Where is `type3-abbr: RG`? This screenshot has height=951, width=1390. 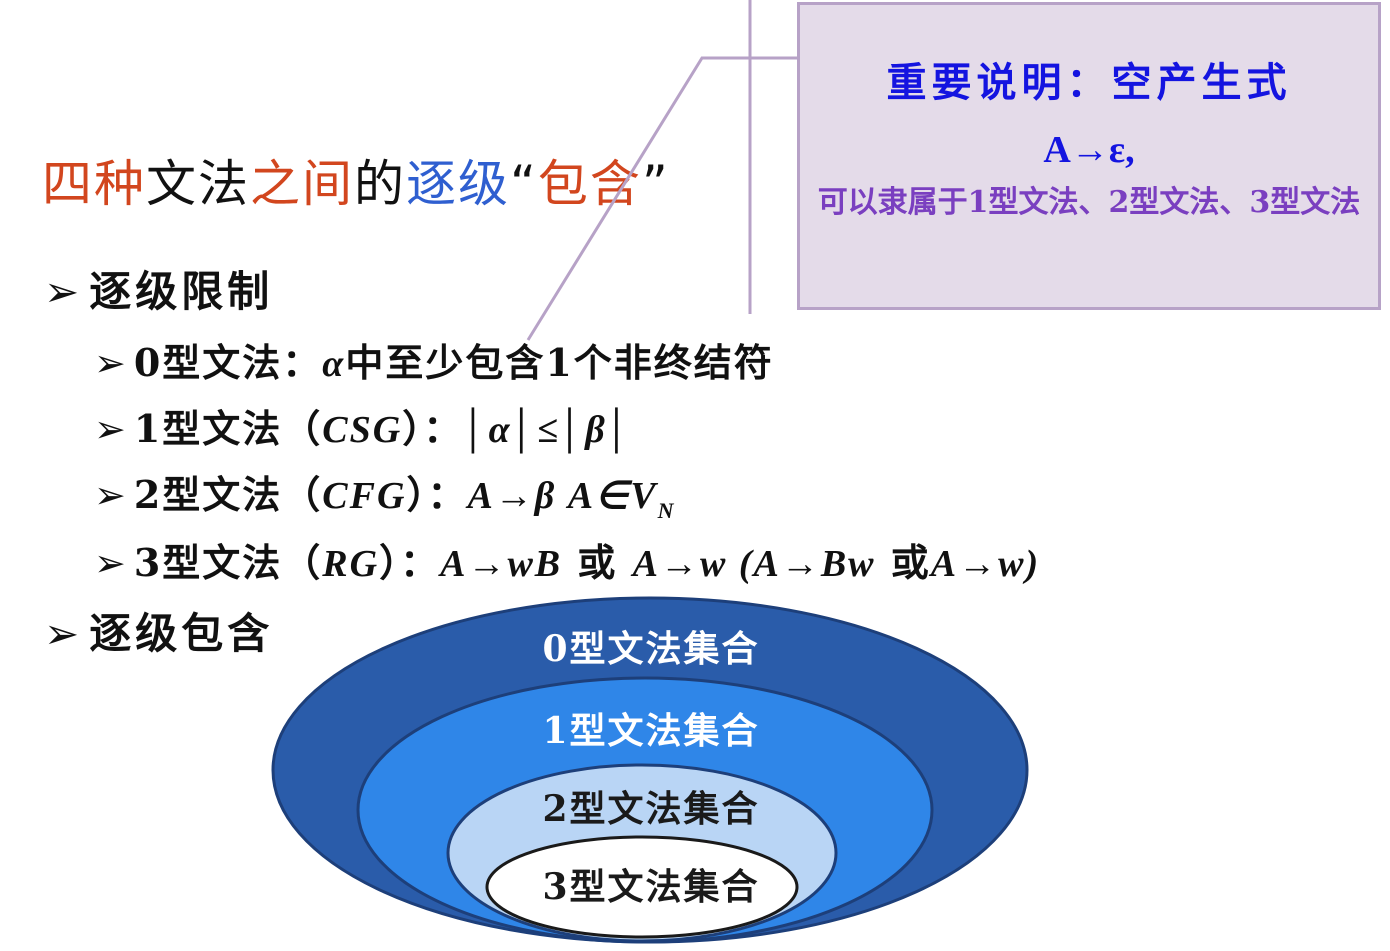
type3-abbr: RG is located at coordinates (351, 564).